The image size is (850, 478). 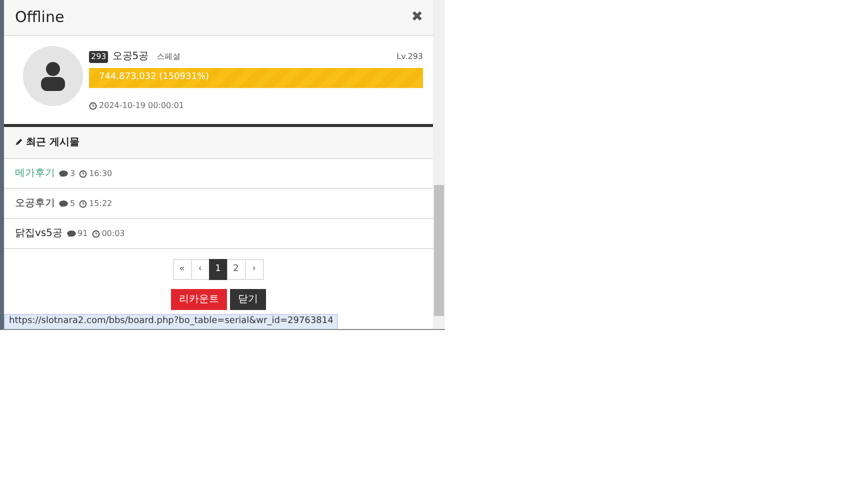 What do you see at coordinates (248, 299) in the screenshot?
I see `action-button: 닫기` at bounding box center [248, 299].